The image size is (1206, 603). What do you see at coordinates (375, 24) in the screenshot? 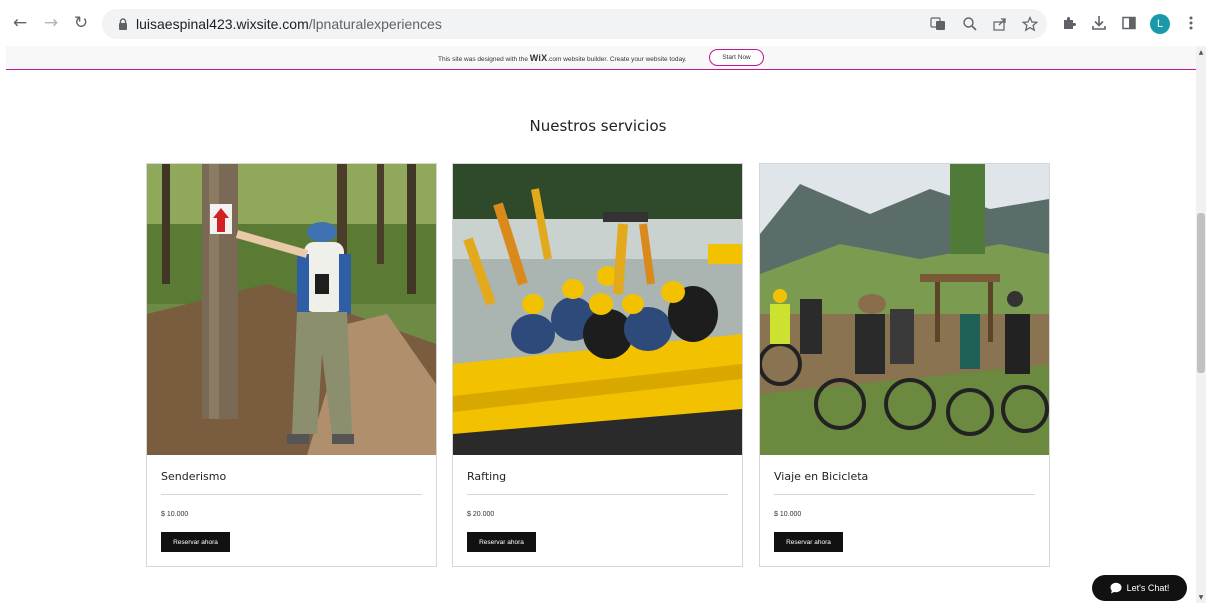
I see `url-path: /lpnaturalexperiences` at bounding box center [375, 24].